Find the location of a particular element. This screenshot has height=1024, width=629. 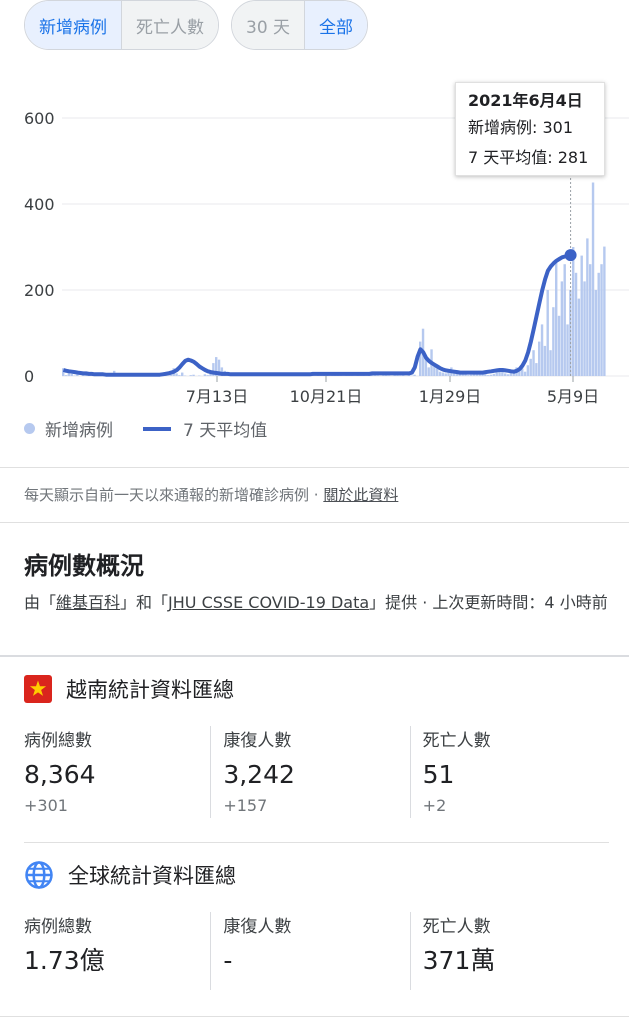

range-toggle: 30 天 全部 is located at coordinates (300, 25).